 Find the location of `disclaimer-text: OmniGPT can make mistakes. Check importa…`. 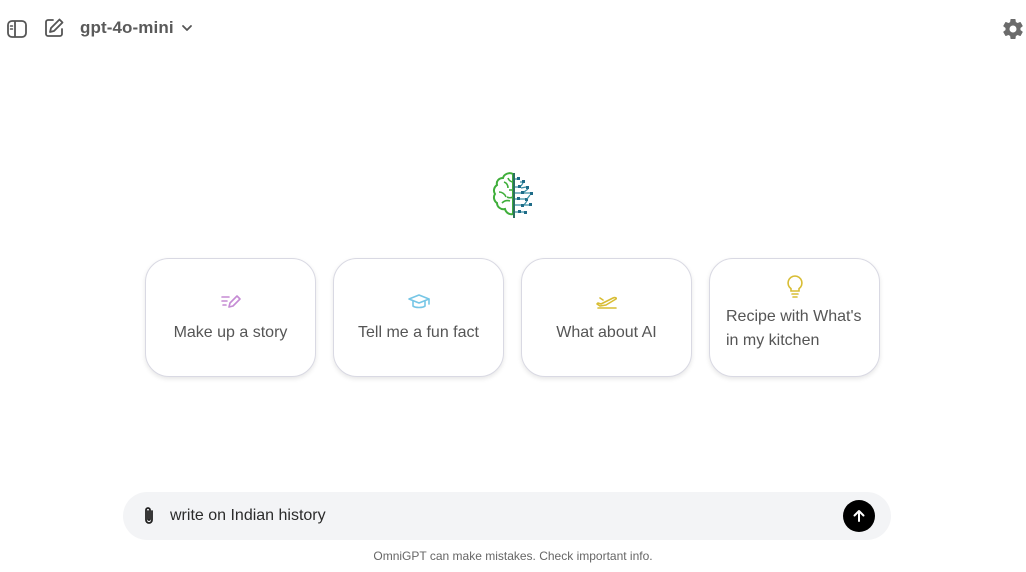

disclaimer-text: OmniGPT can make mistakes. Check importa… is located at coordinates (513, 556).